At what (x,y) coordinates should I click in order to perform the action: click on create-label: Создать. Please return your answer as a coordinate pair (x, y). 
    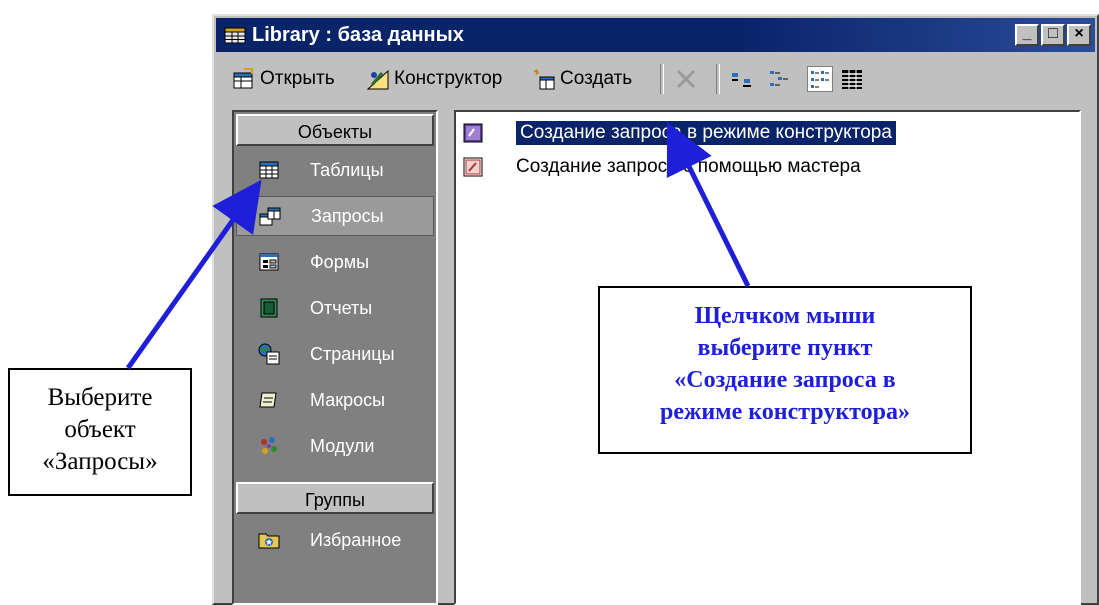
    Looking at the image, I should click on (596, 78).